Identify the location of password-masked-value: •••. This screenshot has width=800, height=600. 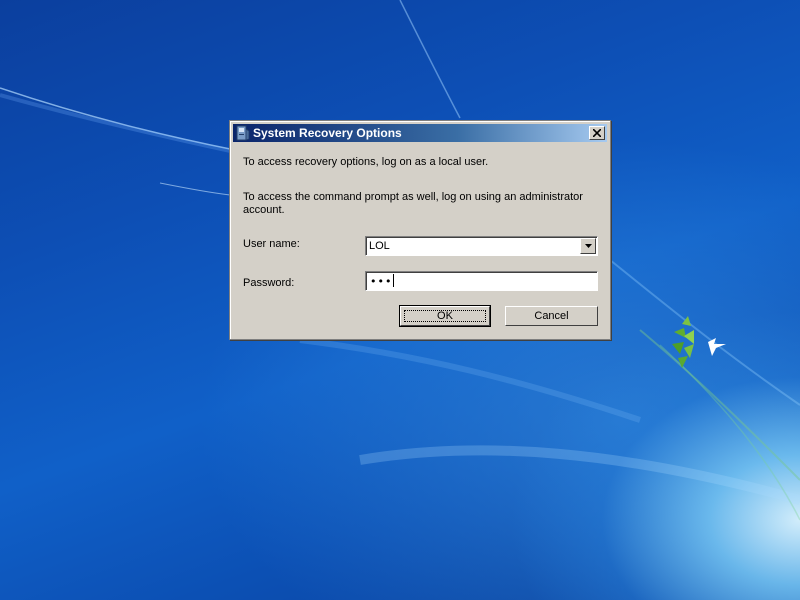
(382, 281).